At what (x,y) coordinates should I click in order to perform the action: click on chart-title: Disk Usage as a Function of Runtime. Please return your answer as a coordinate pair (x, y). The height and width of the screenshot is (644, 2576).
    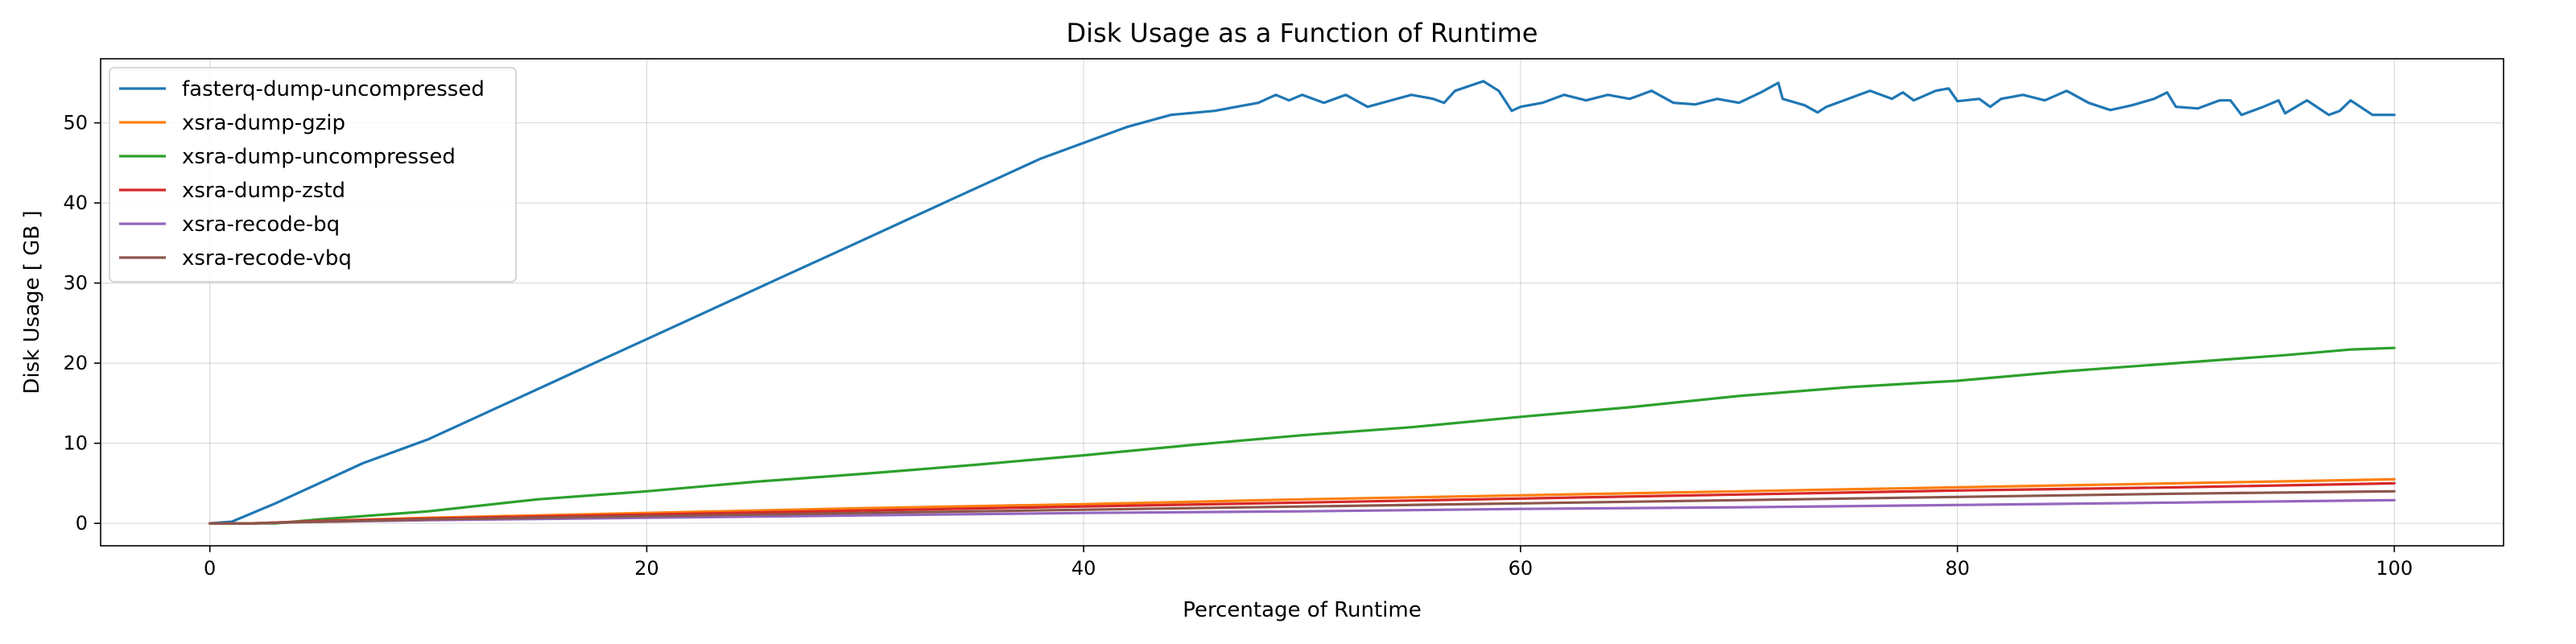
    Looking at the image, I should click on (1302, 33).